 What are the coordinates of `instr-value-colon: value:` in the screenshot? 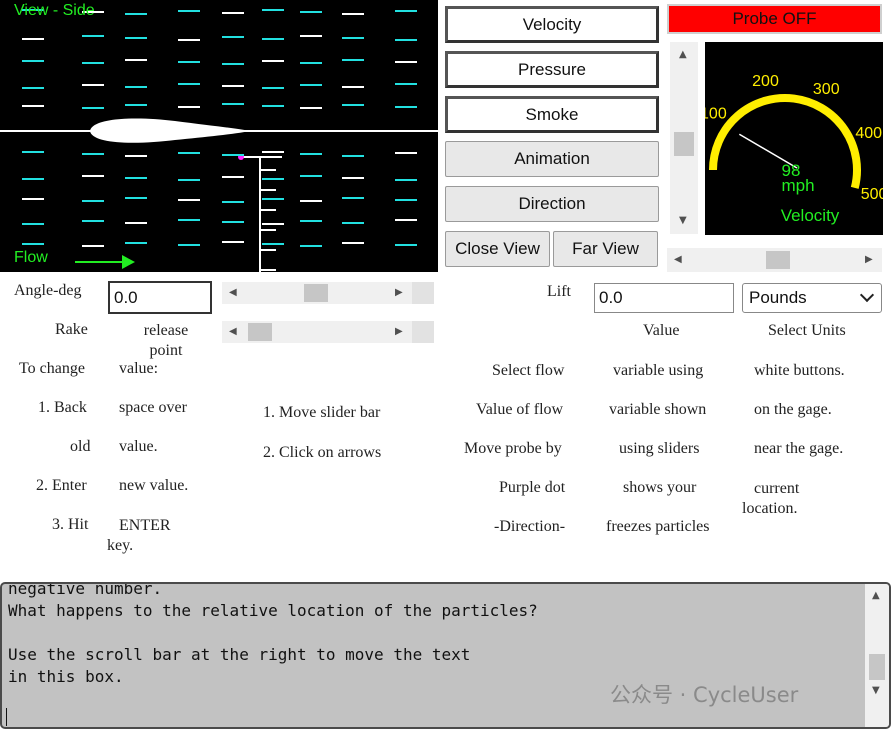 It's located at (139, 368).